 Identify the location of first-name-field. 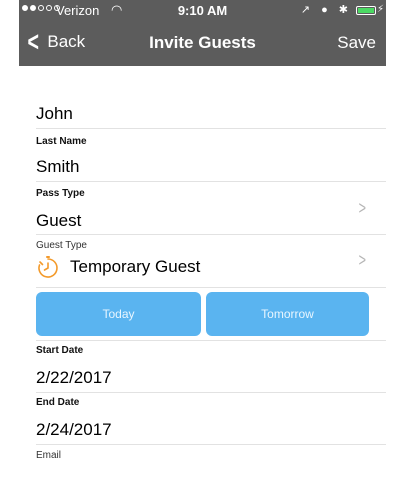
(196, 114).